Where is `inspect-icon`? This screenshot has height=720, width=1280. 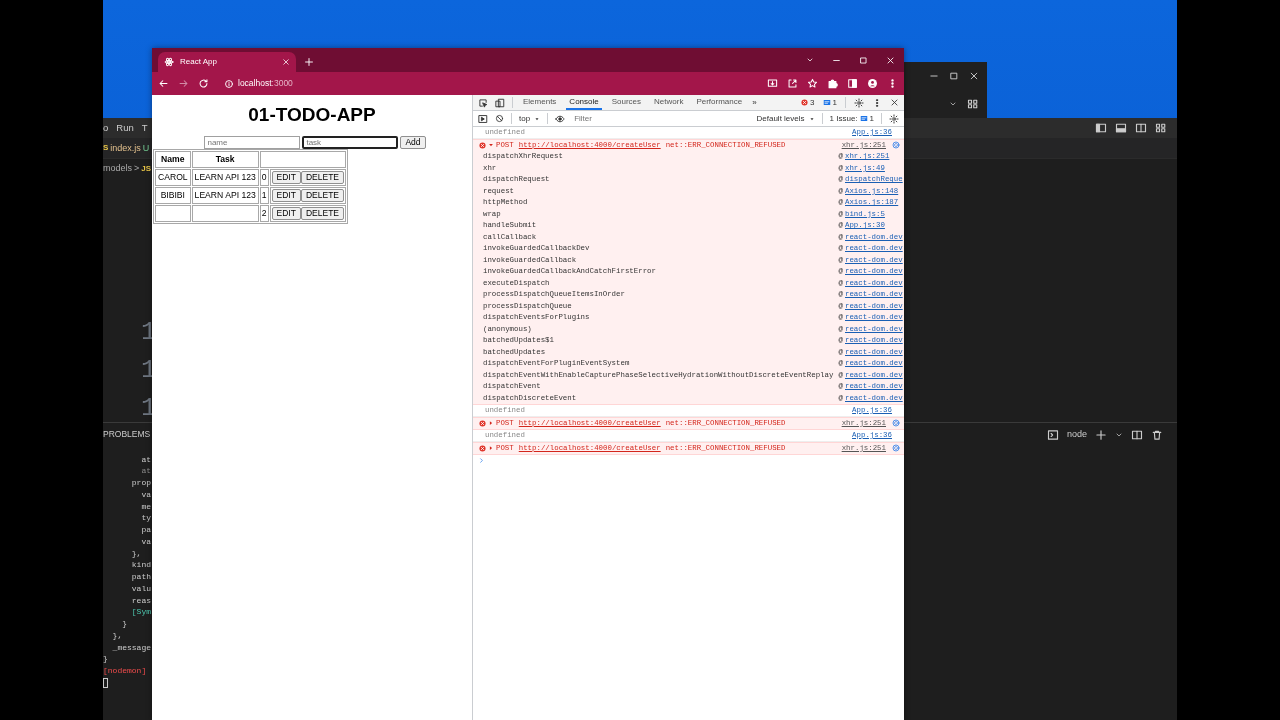
inspect-icon is located at coordinates (483, 102).